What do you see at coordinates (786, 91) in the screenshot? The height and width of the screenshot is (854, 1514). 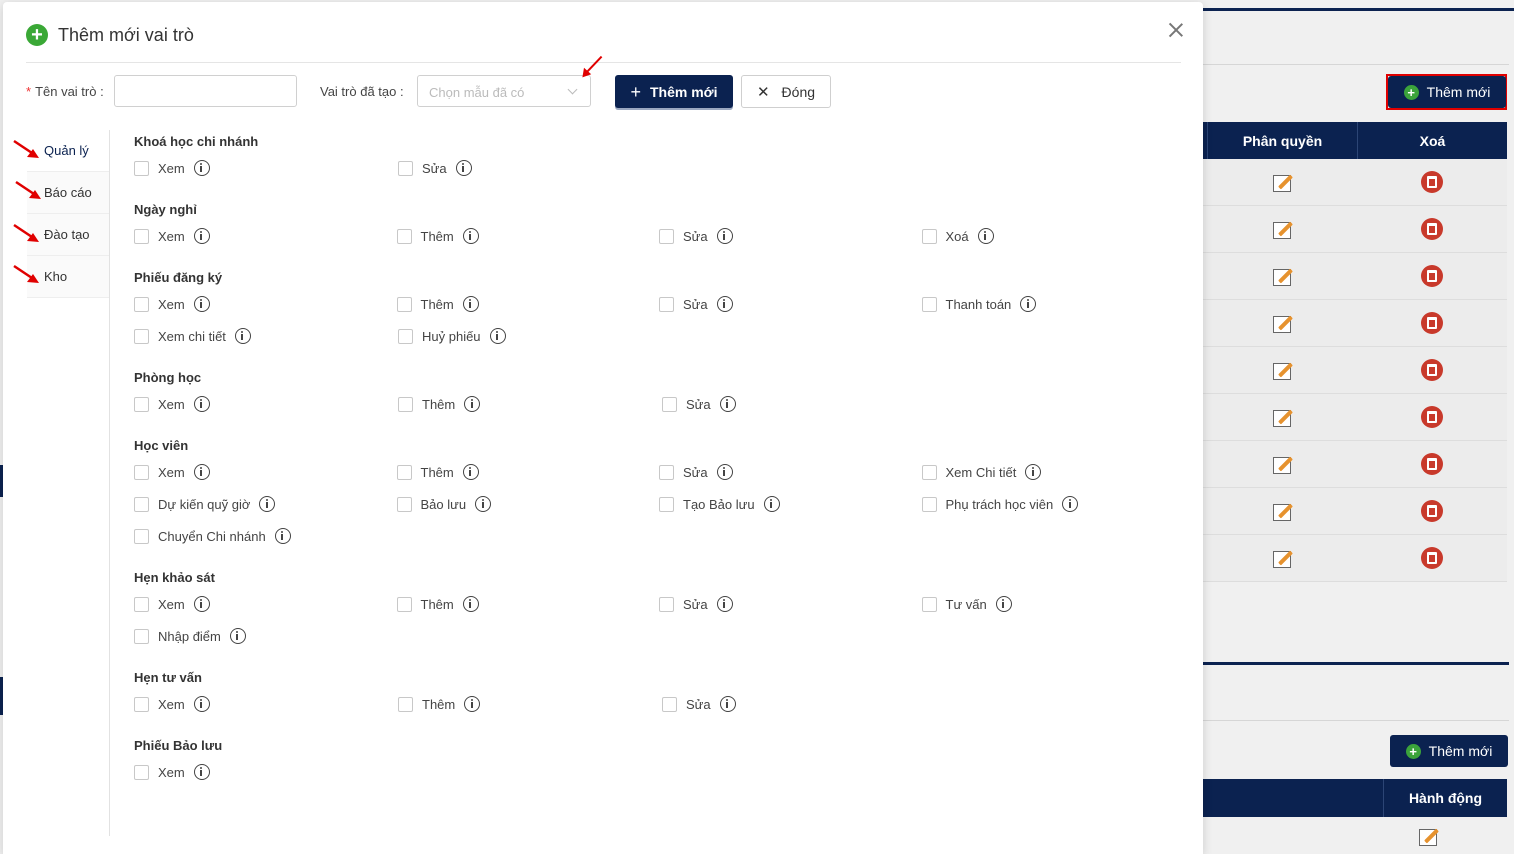 I see `close-button: ✕ Đóng` at bounding box center [786, 91].